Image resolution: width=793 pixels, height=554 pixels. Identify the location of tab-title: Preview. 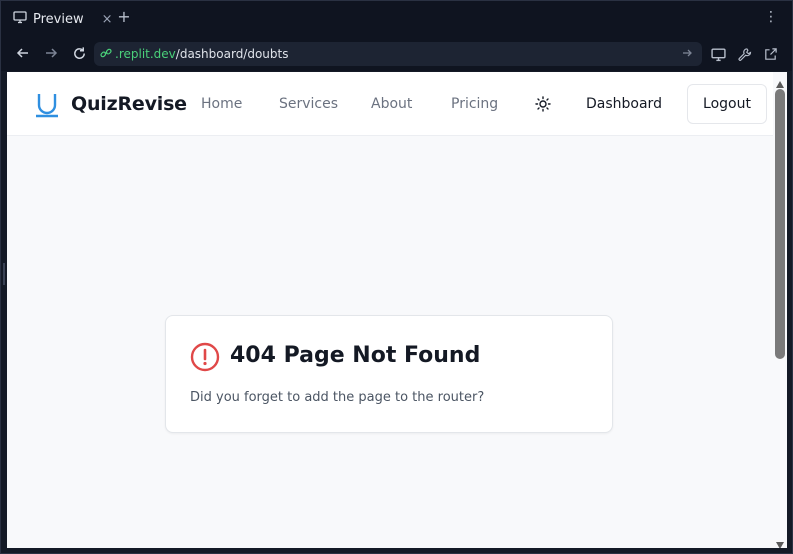
(58, 19).